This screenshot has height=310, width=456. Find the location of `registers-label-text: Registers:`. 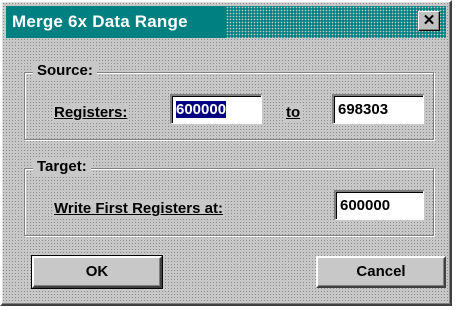

registers-label-text: Registers: is located at coordinates (91, 112).